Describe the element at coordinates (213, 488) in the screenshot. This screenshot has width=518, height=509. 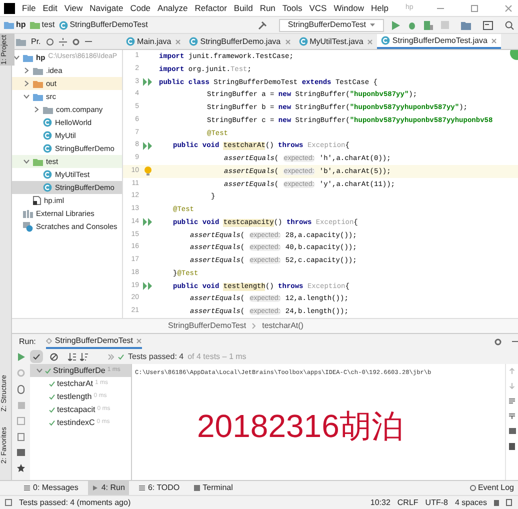
I see `tool-window-tab: Terminal` at that location.